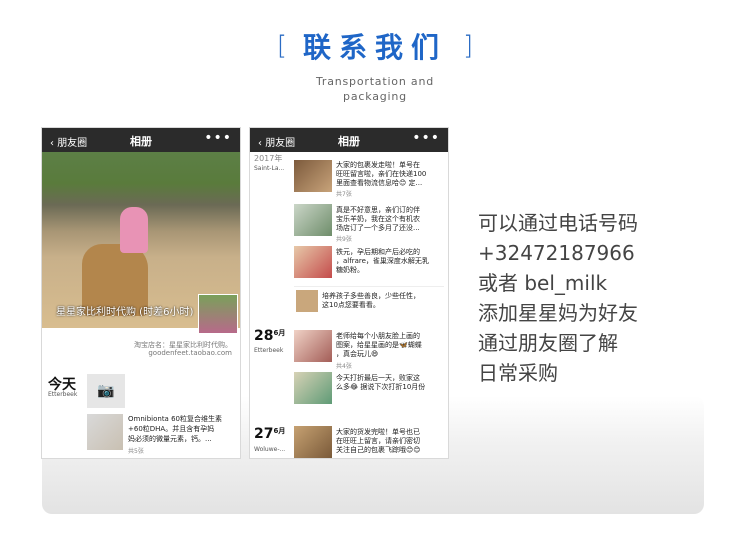 This screenshot has width=750, height=549. What do you see at coordinates (375, 81) in the screenshot?
I see `subtitle-line-1: Transportation and` at bounding box center [375, 81].